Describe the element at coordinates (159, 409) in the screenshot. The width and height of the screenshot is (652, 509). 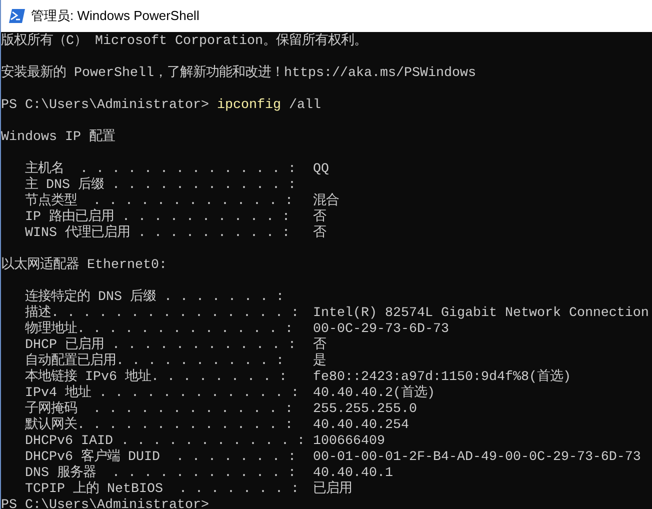
I see `field-label: 子网掩码 . . . . . . . . . . . . :` at that location.